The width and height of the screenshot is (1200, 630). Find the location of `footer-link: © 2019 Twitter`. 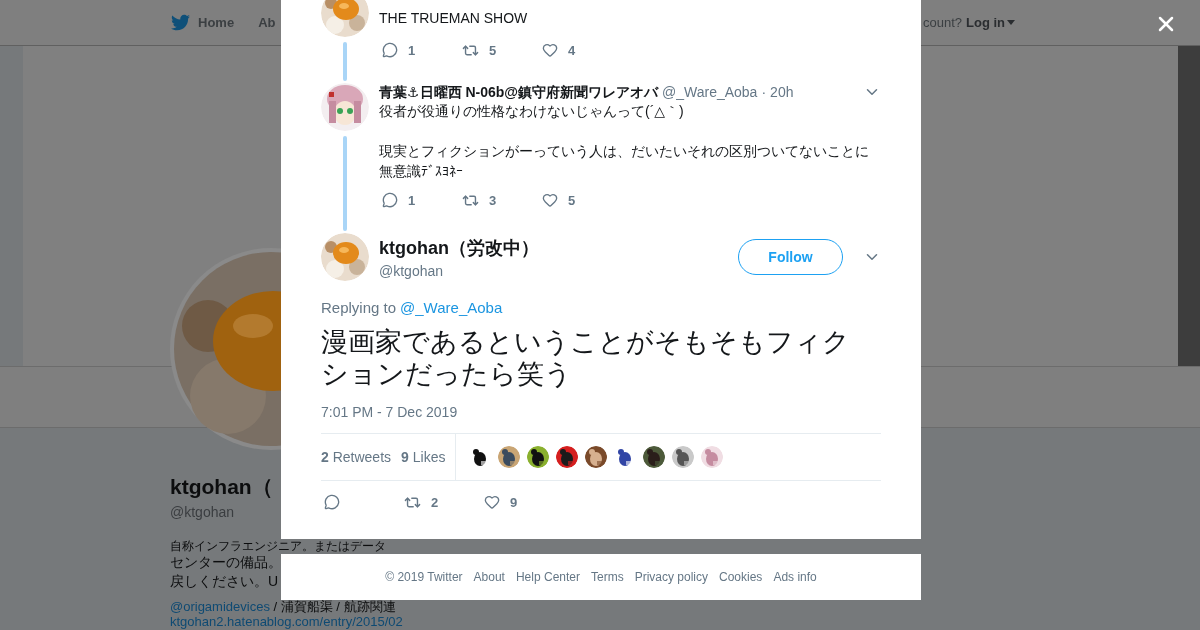

footer-link: © 2019 Twitter is located at coordinates (424, 577).